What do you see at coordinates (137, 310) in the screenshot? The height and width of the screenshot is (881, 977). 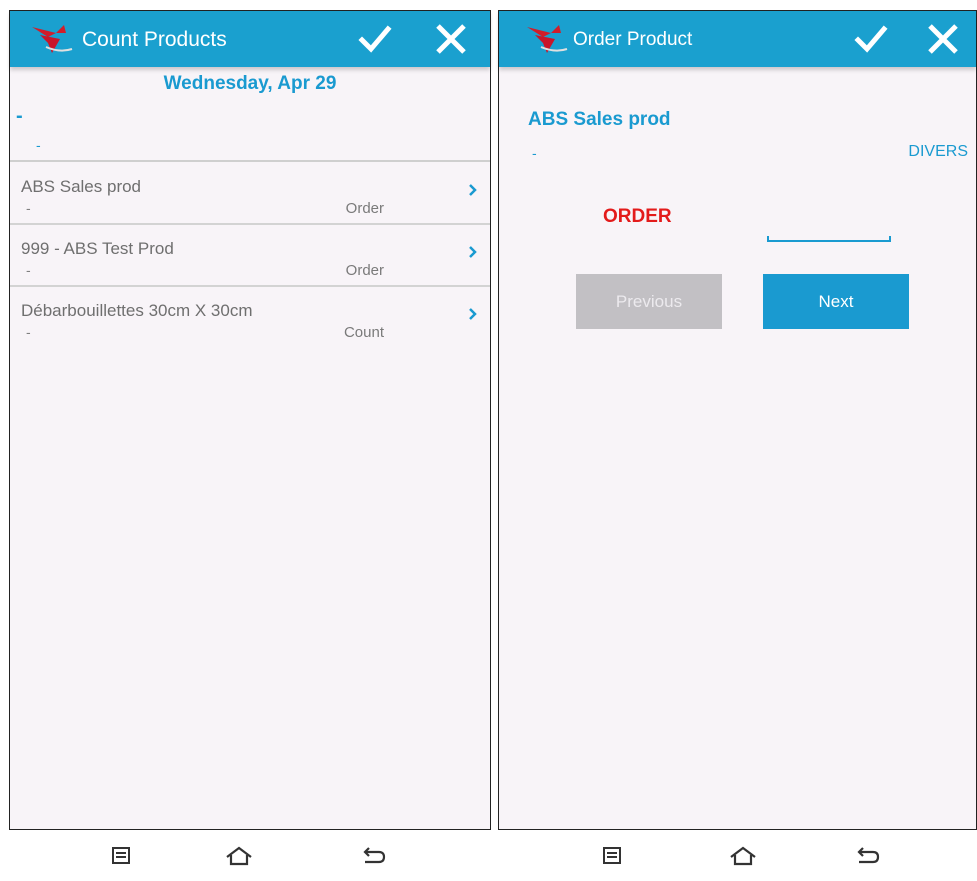 I see `product-name: Débarbouillettes 30cm X 30cm` at bounding box center [137, 310].